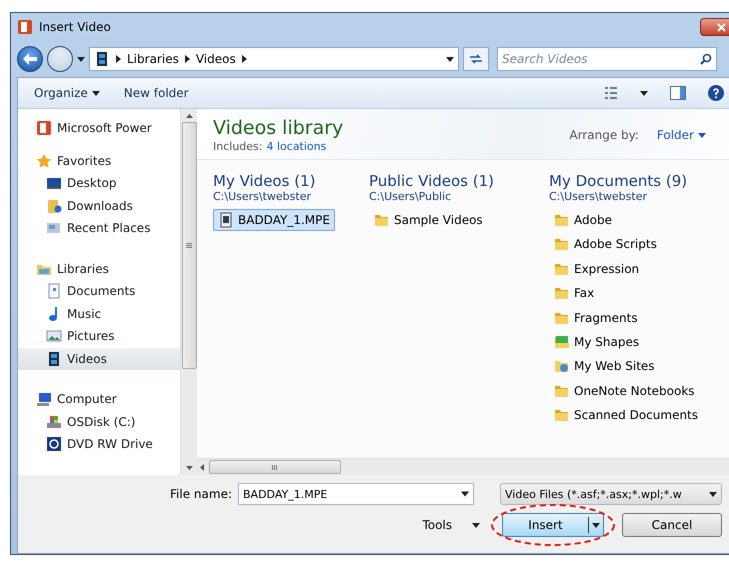 Image resolution: width=729 pixels, height=562 pixels. What do you see at coordinates (562, 366) in the screenshot?
I see `web-folder-icon` at bounding box center [562, 366].